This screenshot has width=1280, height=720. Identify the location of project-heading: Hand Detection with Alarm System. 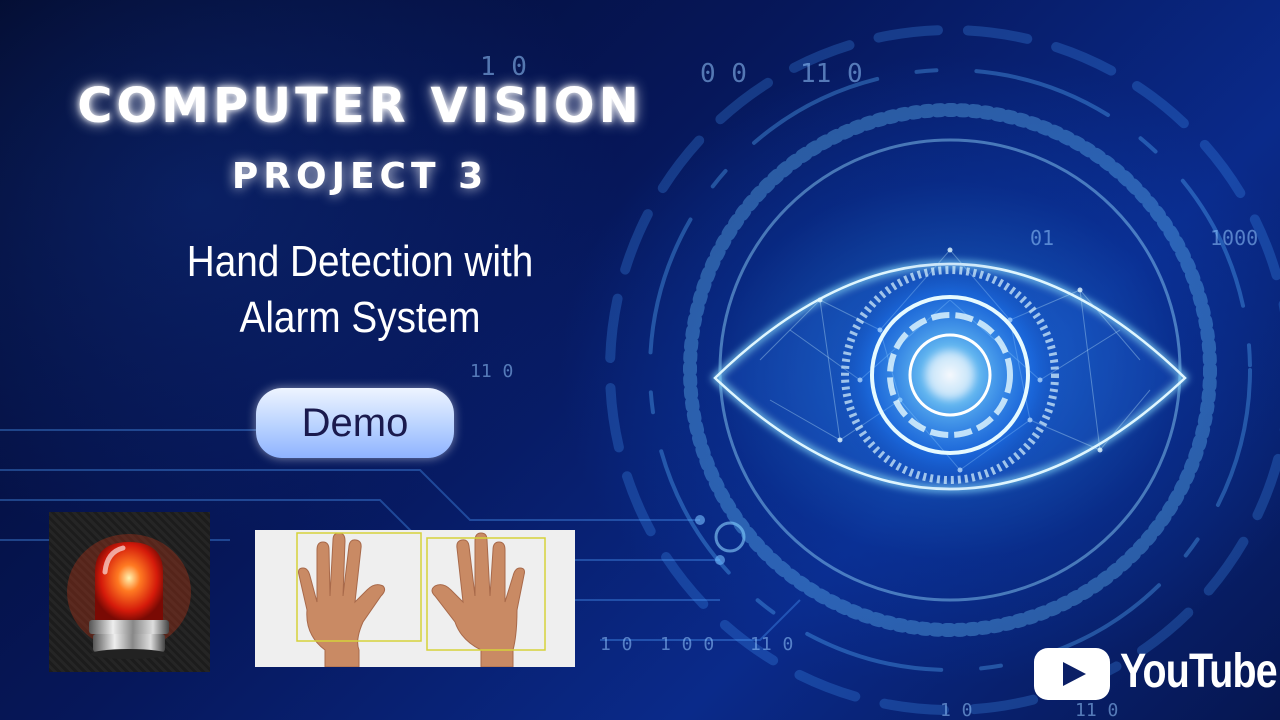
(360, 290).